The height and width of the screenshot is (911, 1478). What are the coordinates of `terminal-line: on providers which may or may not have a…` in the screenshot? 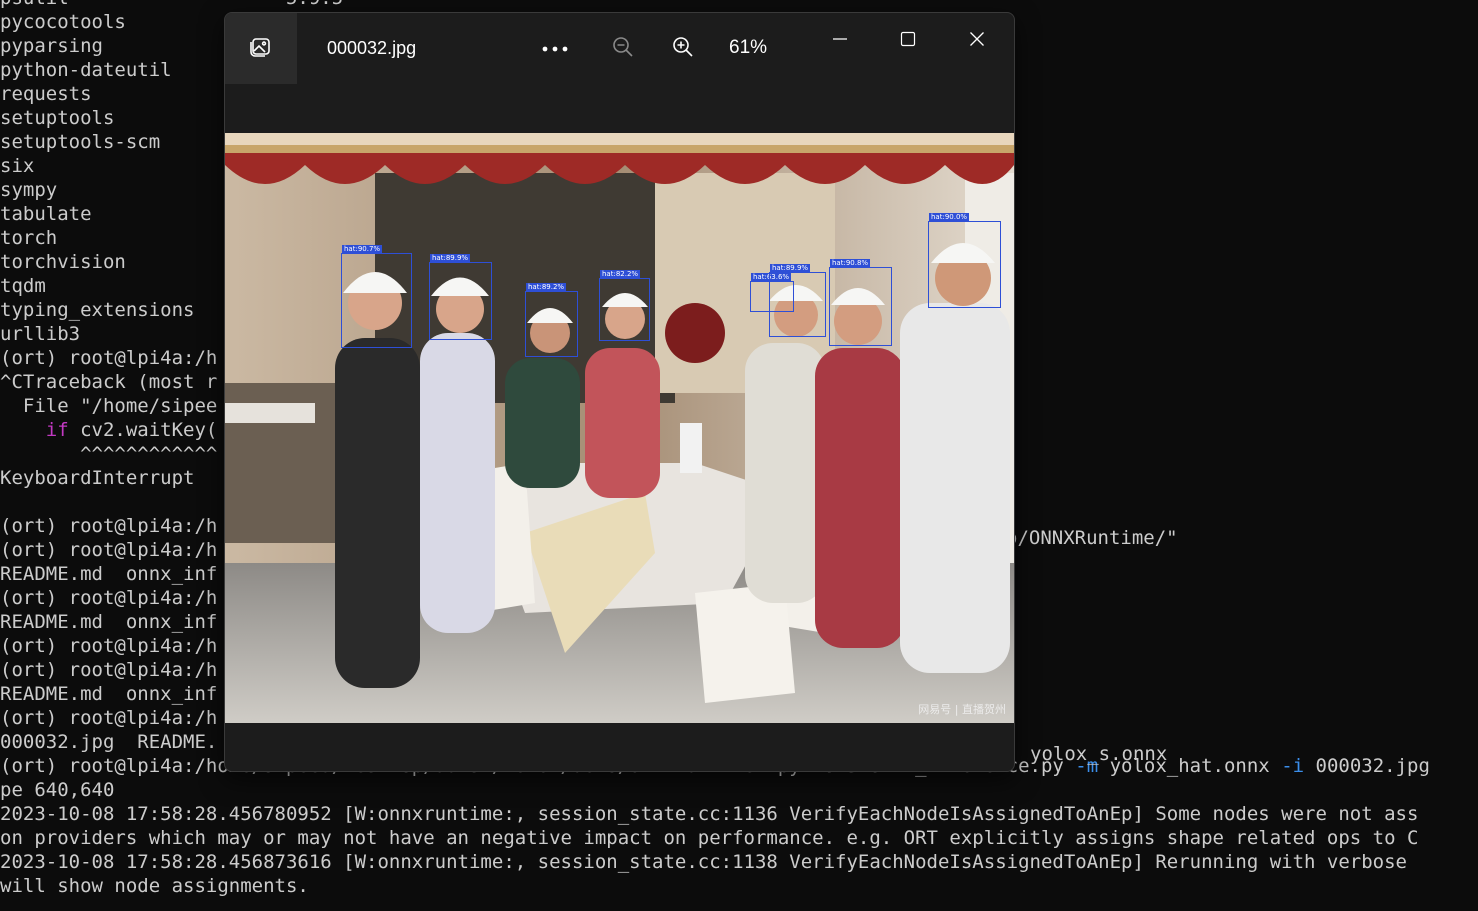 It's located at (709, 838).